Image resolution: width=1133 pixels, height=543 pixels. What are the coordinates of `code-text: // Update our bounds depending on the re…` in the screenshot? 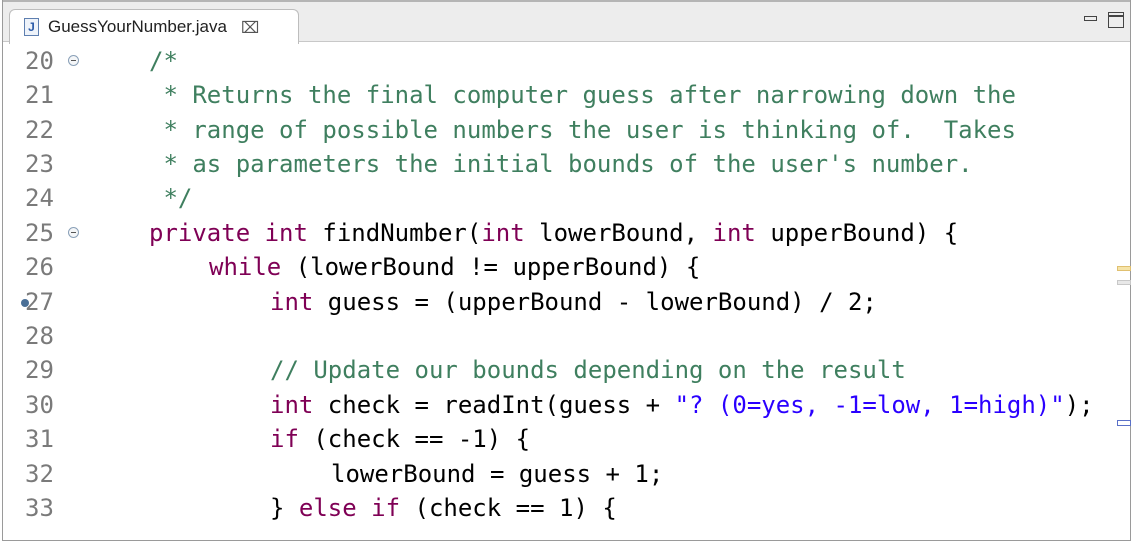 It's located at (588, 370).